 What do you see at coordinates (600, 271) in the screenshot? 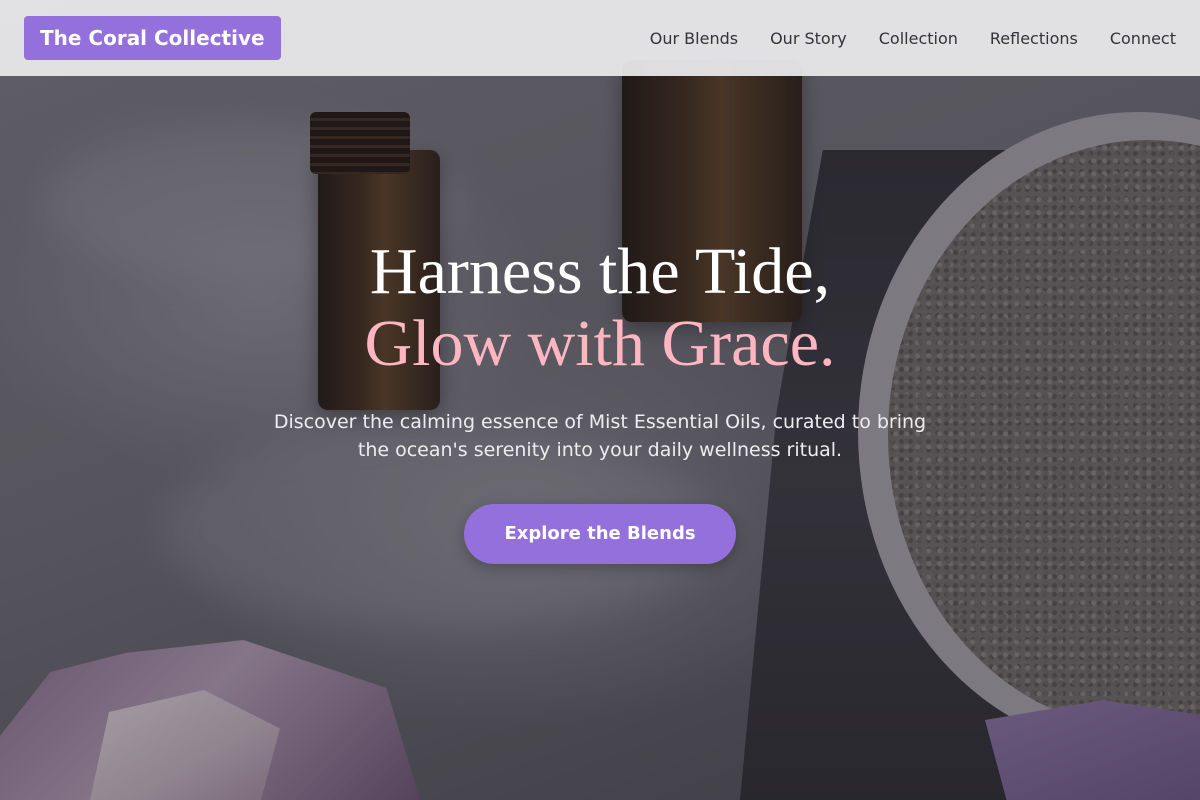
I see `headline-line-1: Harness the Tide,` at bounding box center [600, 271].